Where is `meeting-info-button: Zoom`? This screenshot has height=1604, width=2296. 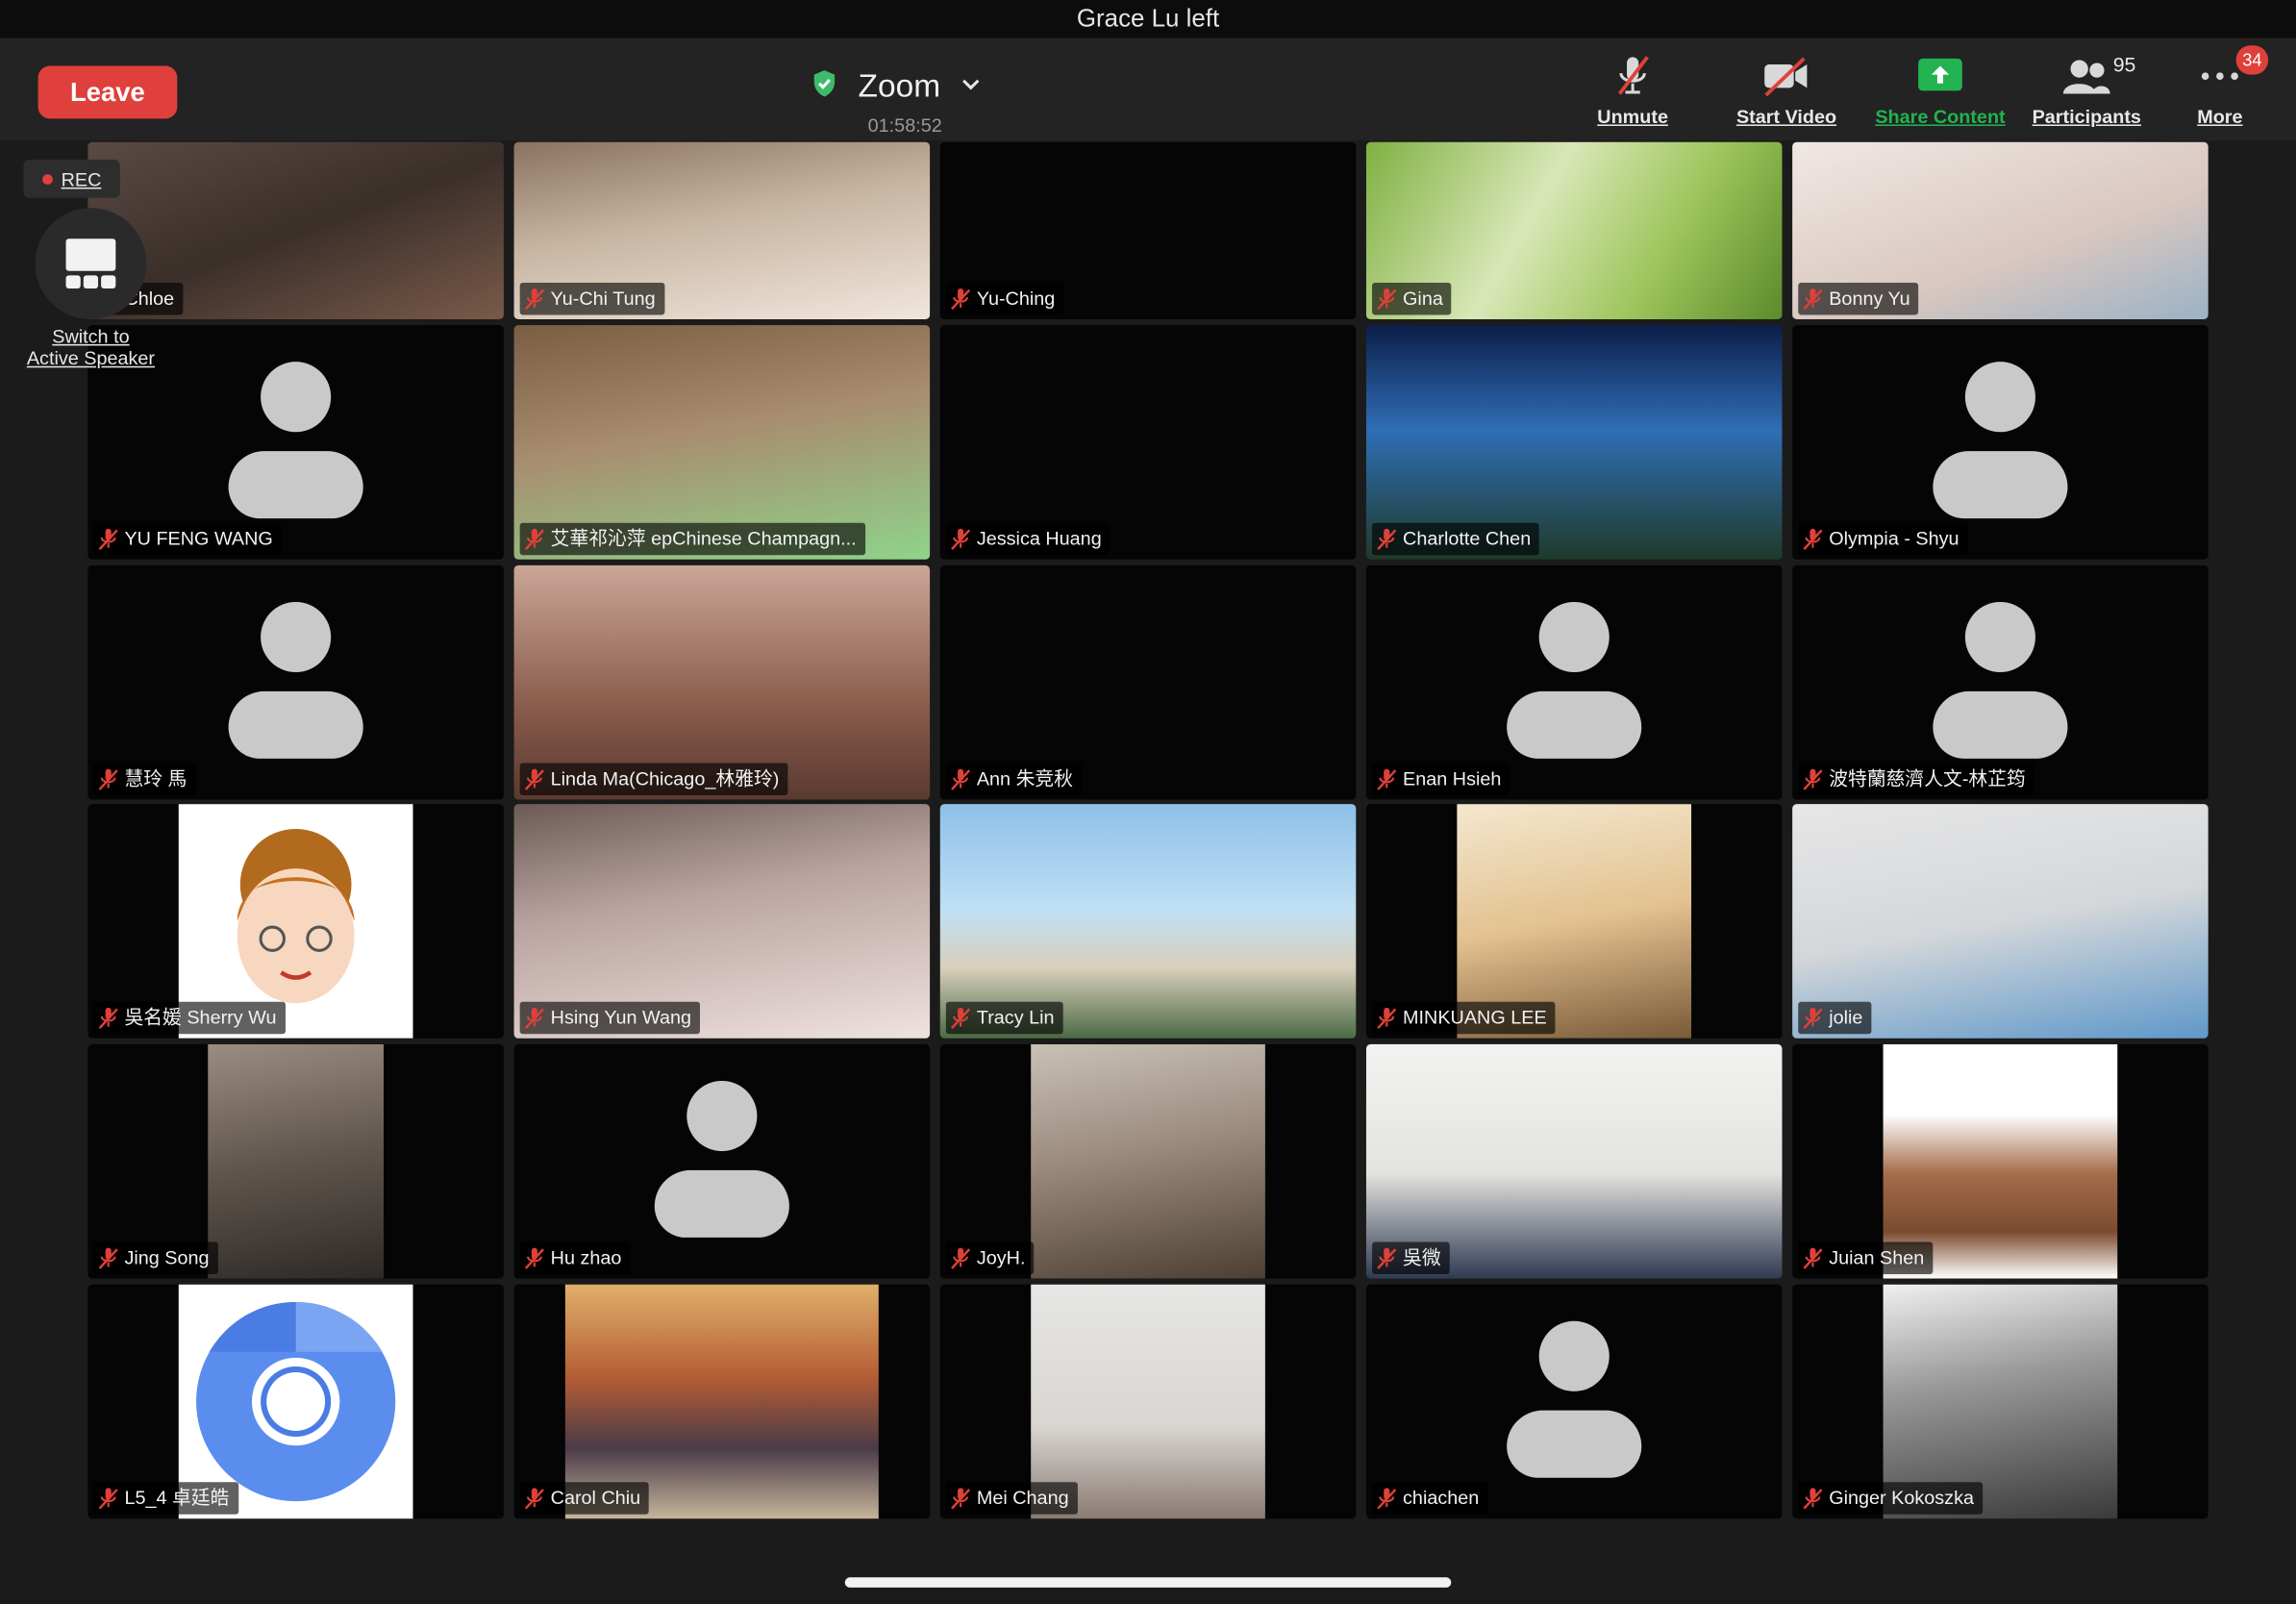 meeting-info-button: Zoom is located at coordinates (896, 86).